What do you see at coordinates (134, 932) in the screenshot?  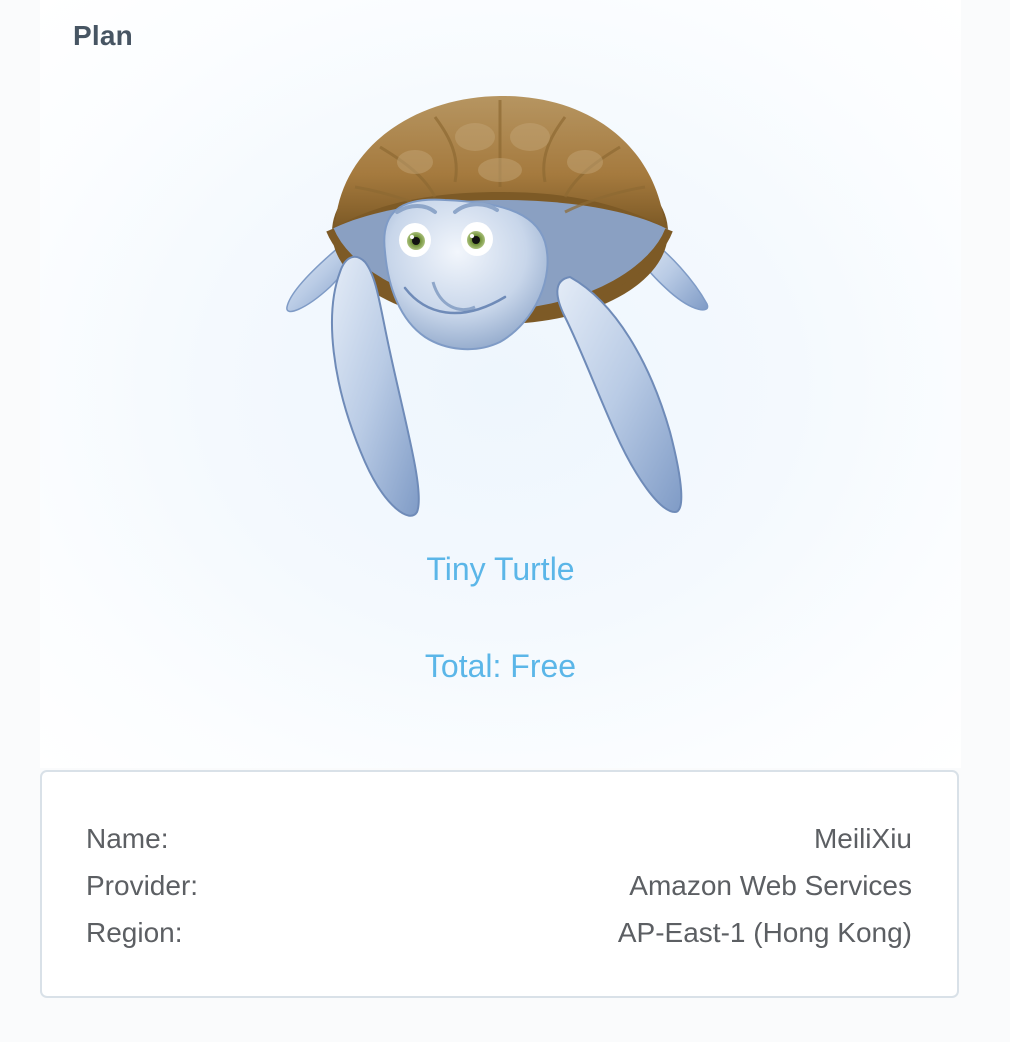 I see `detail-label: Region:` at bounding box center [134, 932].